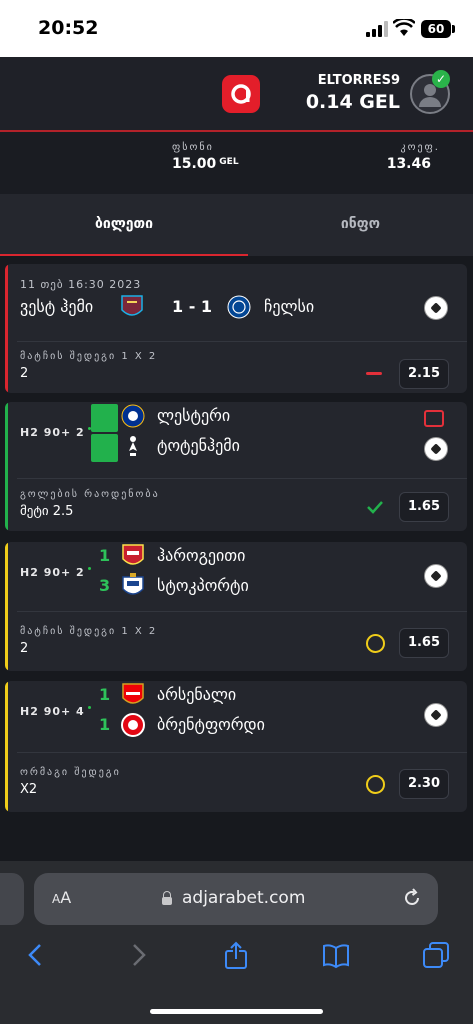  I want to click on forward-icon, so click(138, 955).